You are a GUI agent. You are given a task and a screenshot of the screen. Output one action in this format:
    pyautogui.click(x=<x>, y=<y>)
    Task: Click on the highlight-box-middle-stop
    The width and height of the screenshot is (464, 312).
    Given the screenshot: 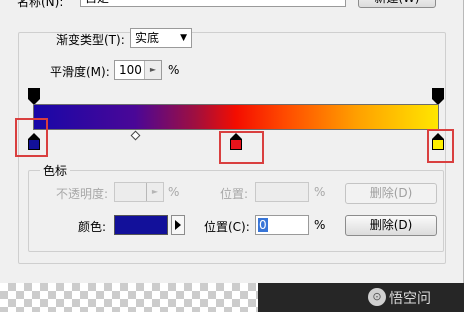 What is the action you would take?
    pyautogui.click(x=241, y=147)
    